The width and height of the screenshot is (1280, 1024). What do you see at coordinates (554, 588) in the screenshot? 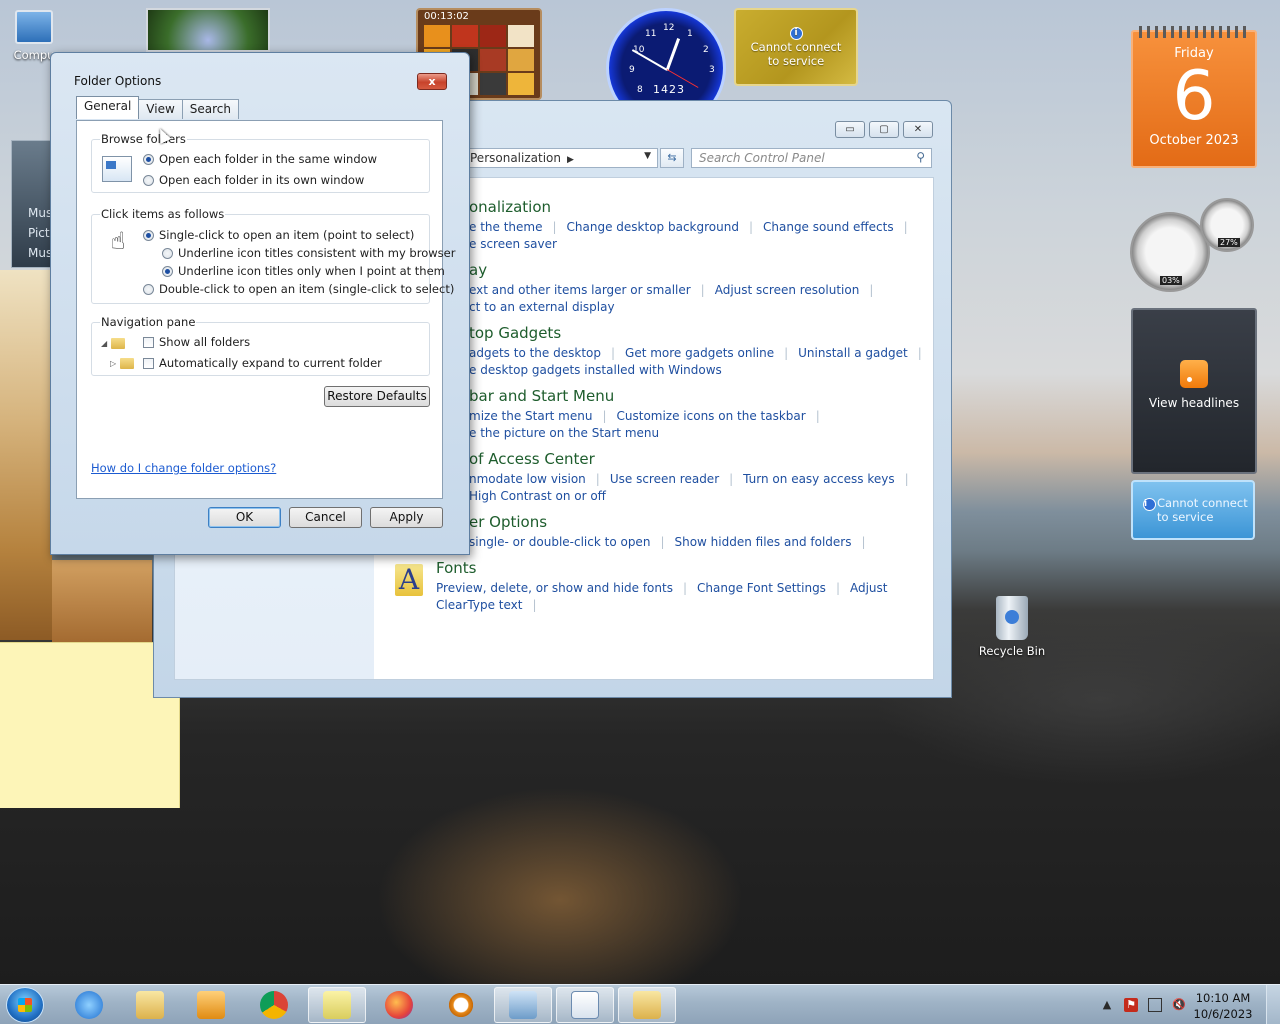
I see `category-link: Preview, delete, or show and hide fonts` at bounding box center [554, 588].